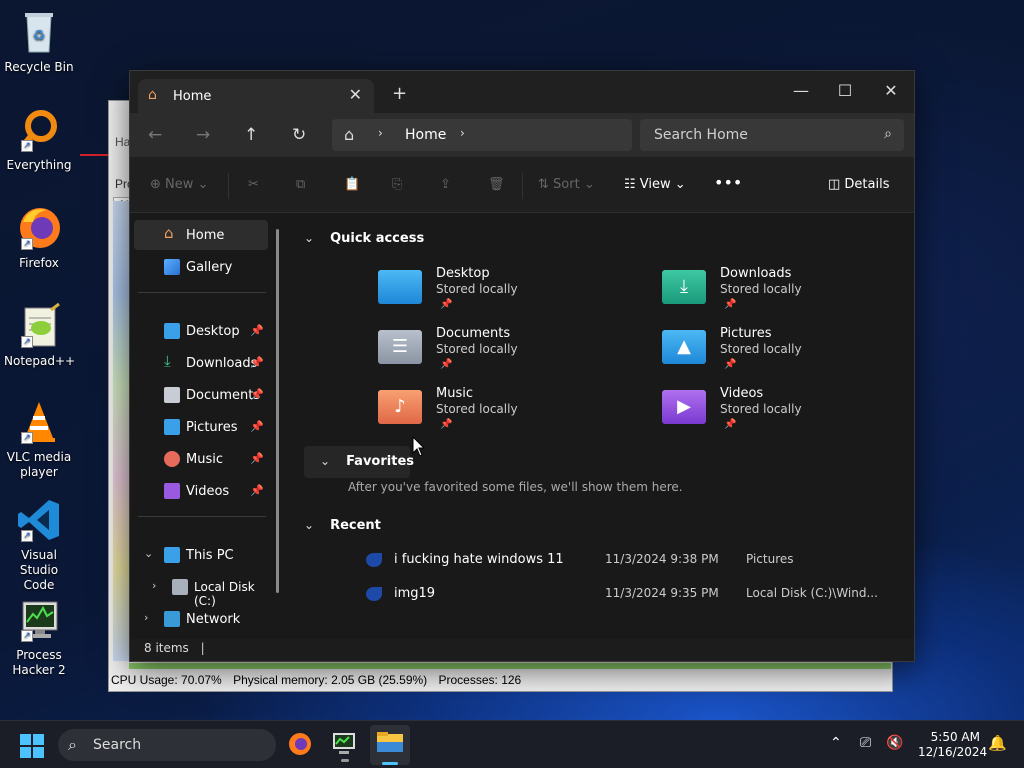 This screenshot has height=768, width=1024. What do you see at coordinates (496, 184) in the screenshot?
I see `delete-icon: 🗑` at bounding box center [496, 184].